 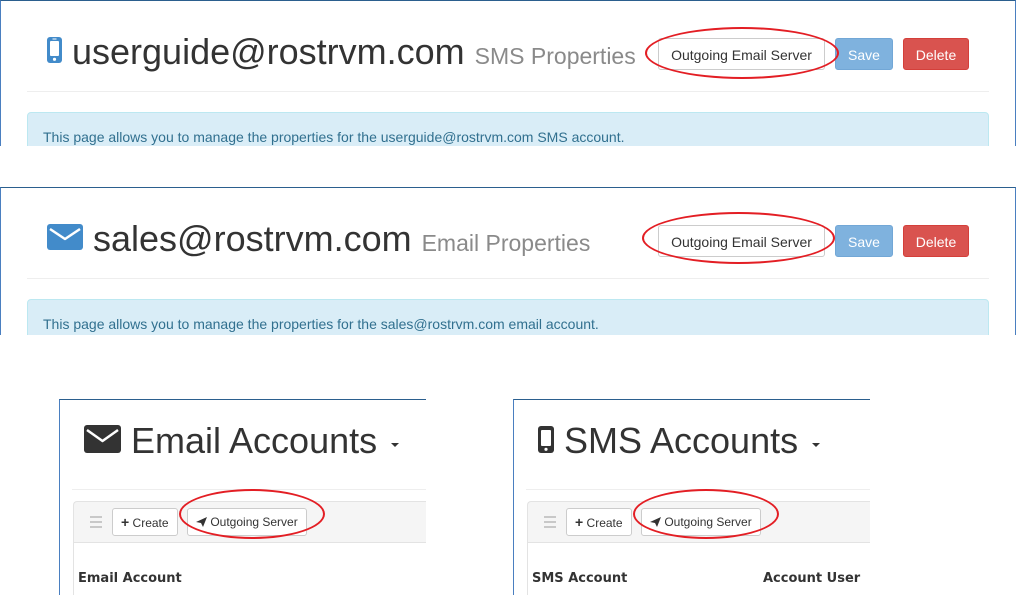 I want to click on page-title-text: Email Accounts, so click(x=254, y=440).